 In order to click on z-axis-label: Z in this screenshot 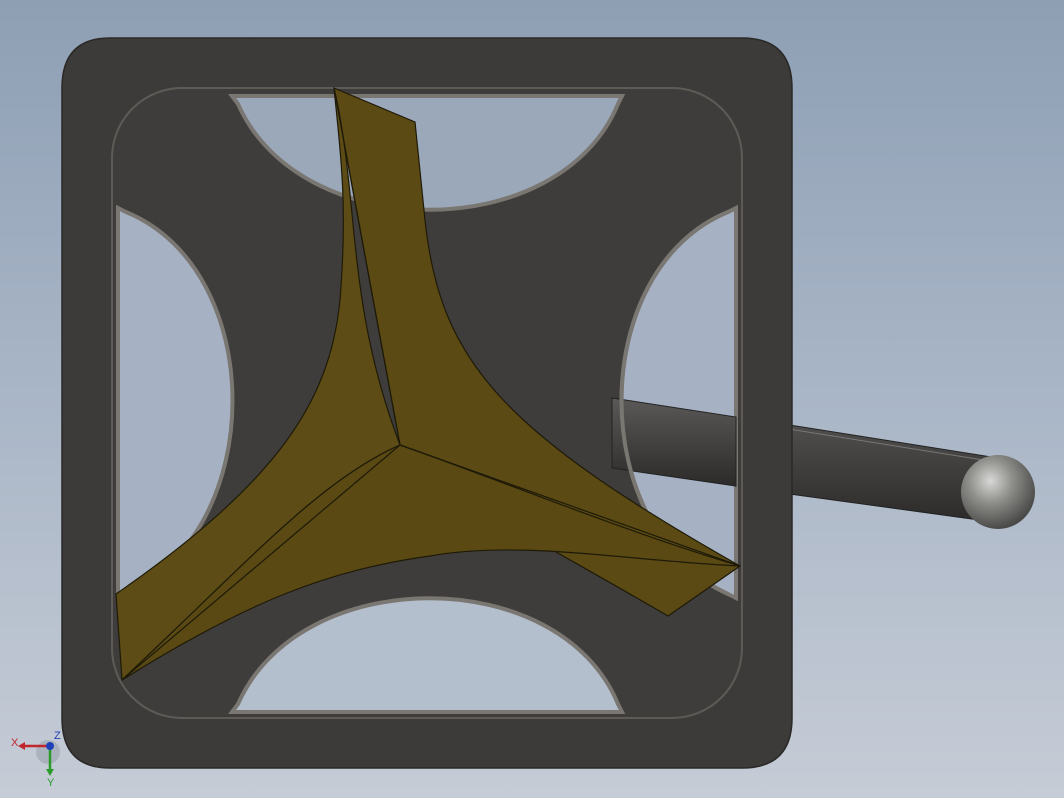, I will do `click(57, 736)`.